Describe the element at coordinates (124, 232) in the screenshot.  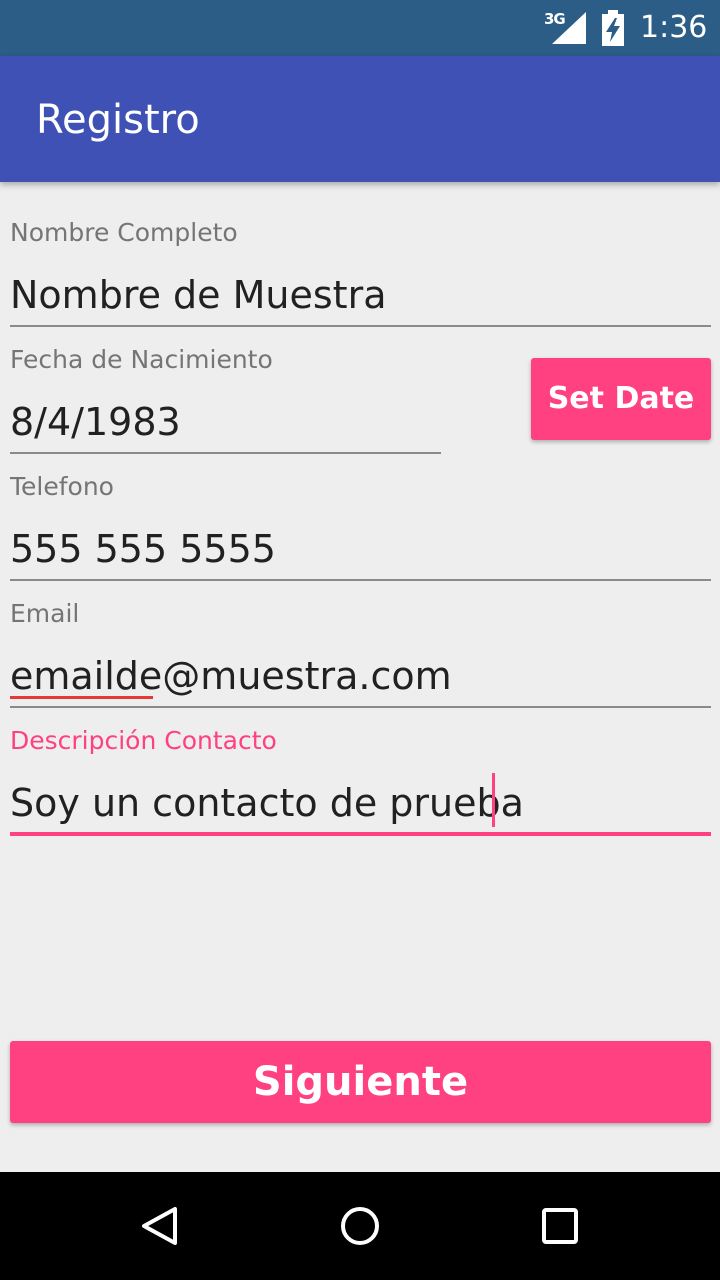
I see `full-name-label: Nombre Completo` at that location.